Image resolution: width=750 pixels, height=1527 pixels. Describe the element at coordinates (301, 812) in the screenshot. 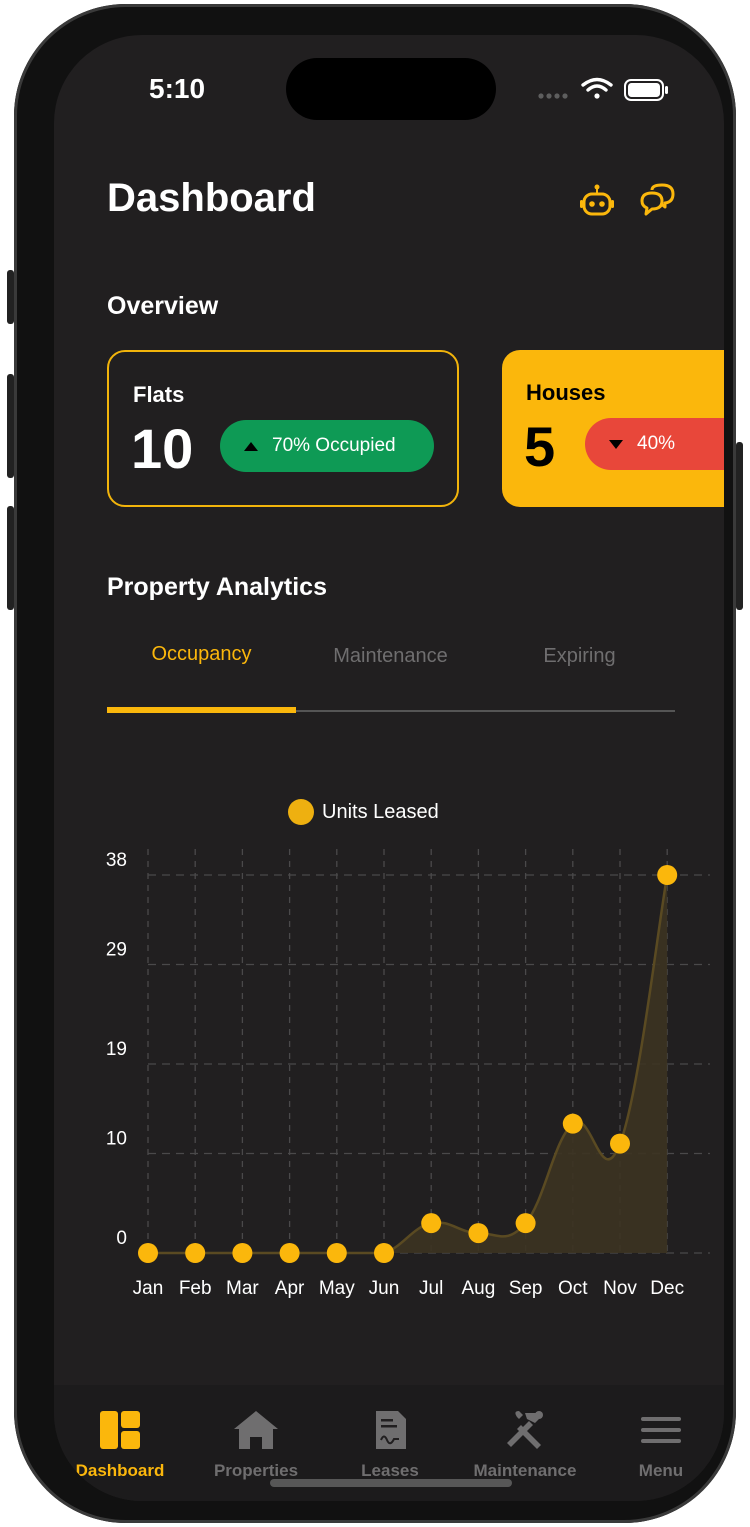

I see `legend-marker` at that location.